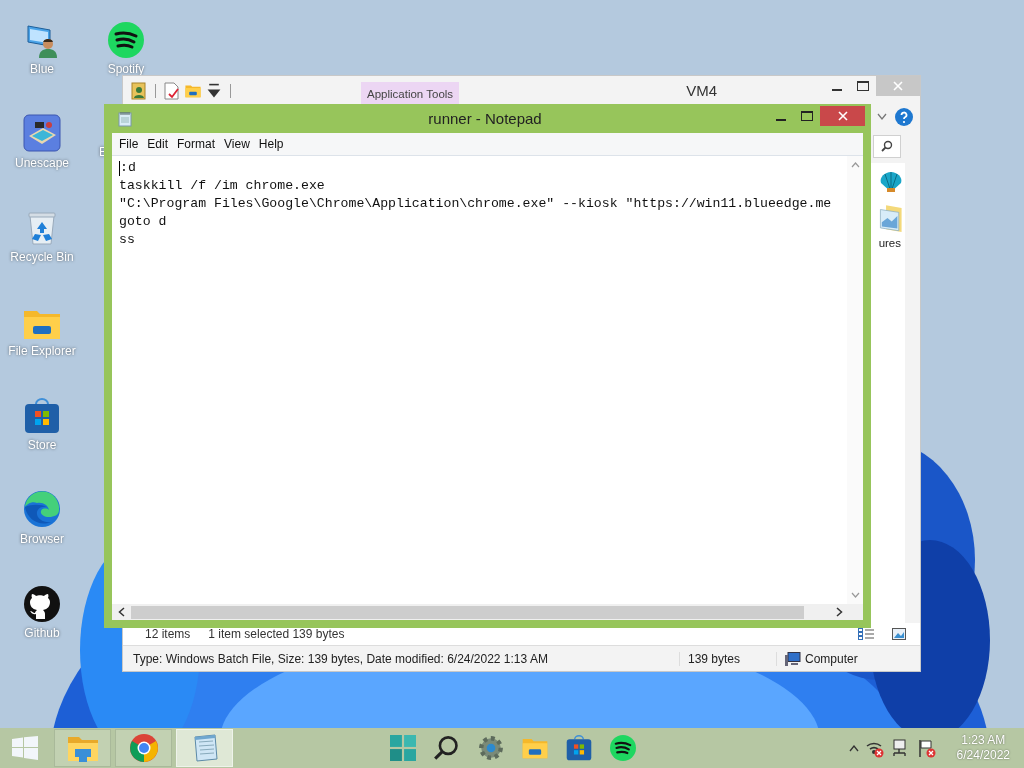  I want to click on scroll-down-icon, so click(855, 595).